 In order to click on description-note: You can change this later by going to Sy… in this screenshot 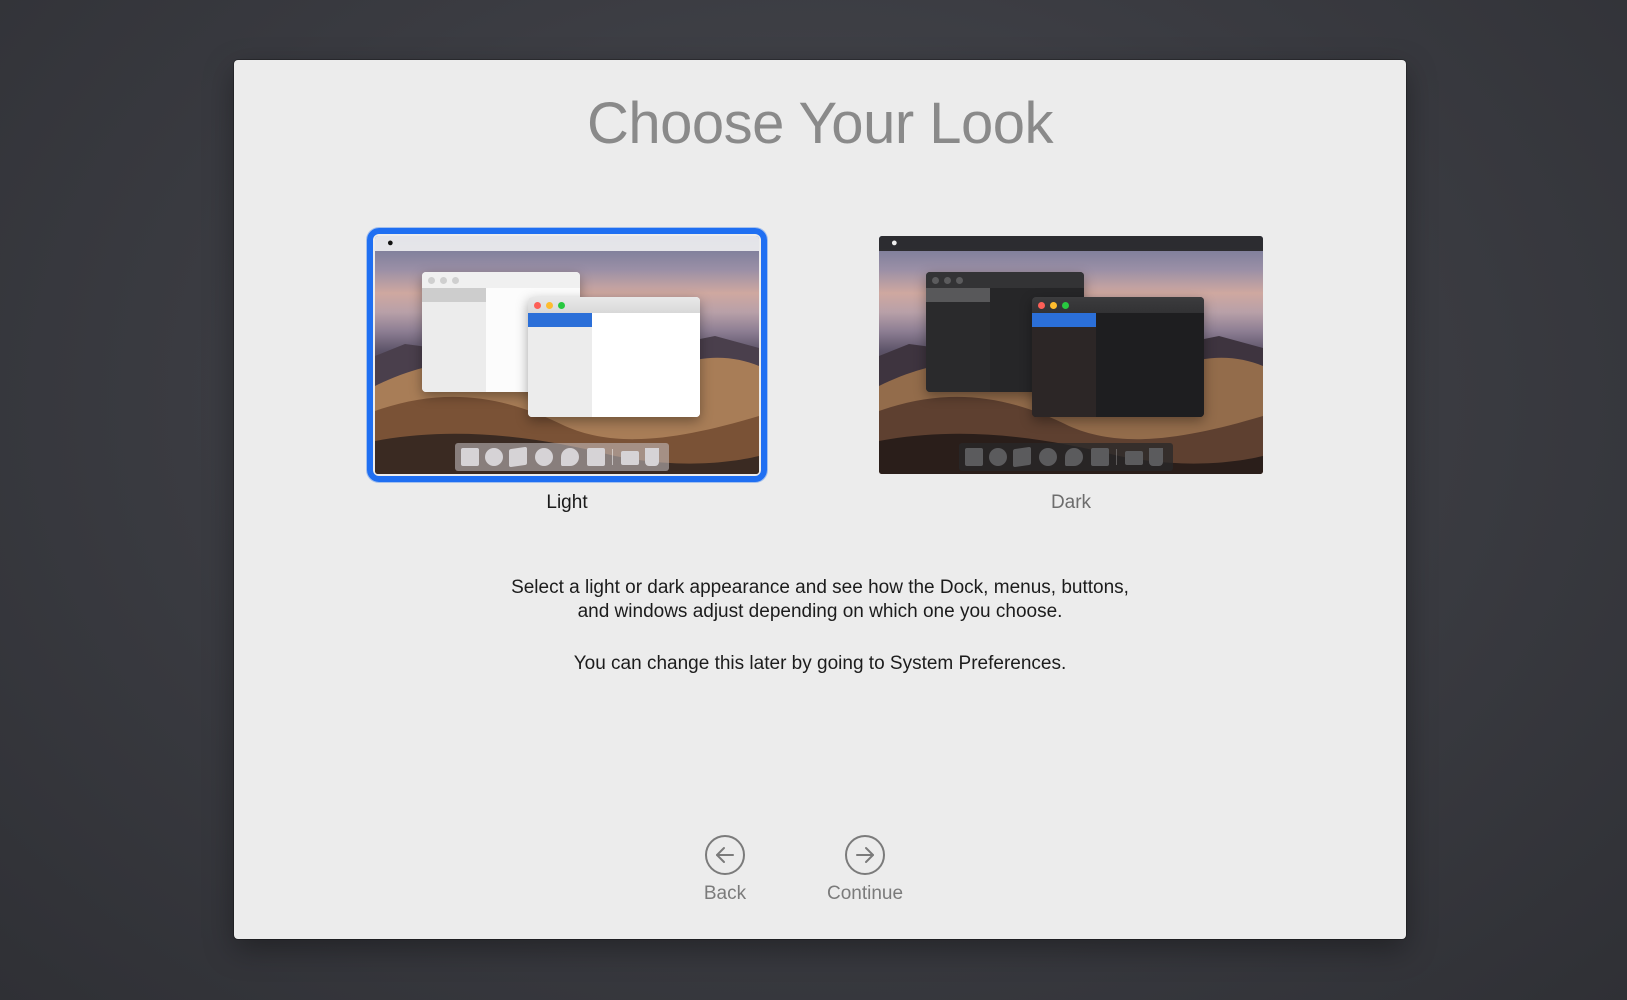, I will do `click(820, 663)`.